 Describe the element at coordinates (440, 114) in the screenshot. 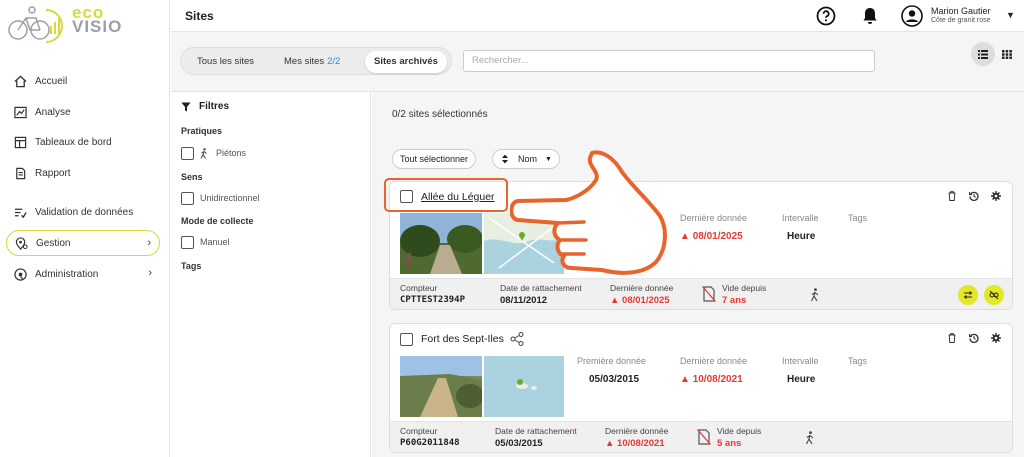

I see `selection-count: 0/2 sites sélectionnés` at that location.